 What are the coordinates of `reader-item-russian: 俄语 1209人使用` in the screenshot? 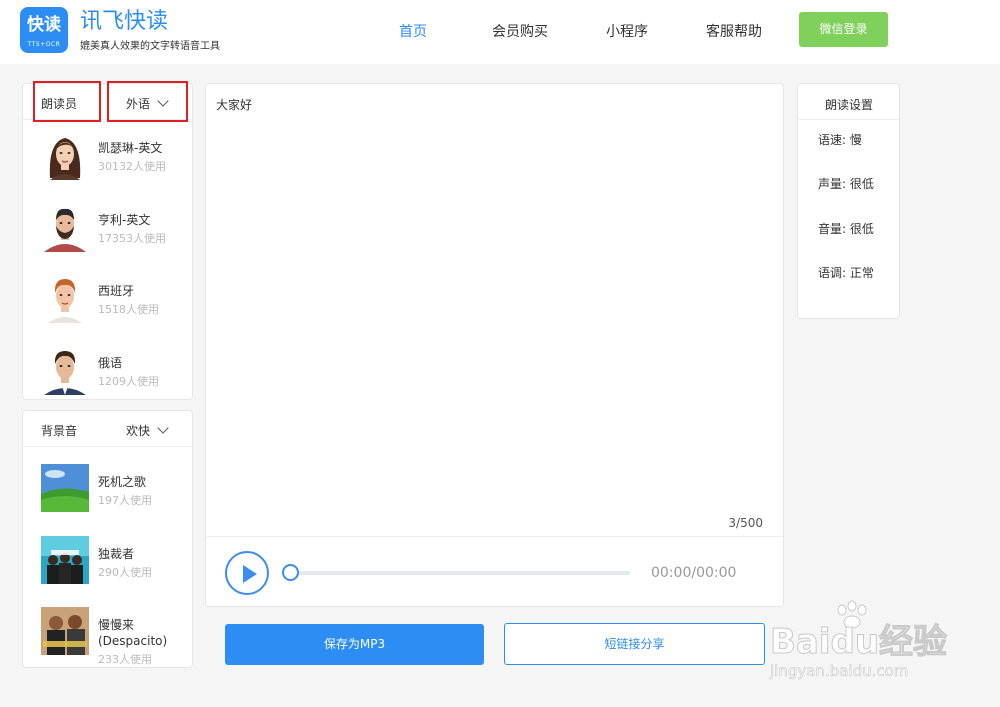 It's located at (108, 381).